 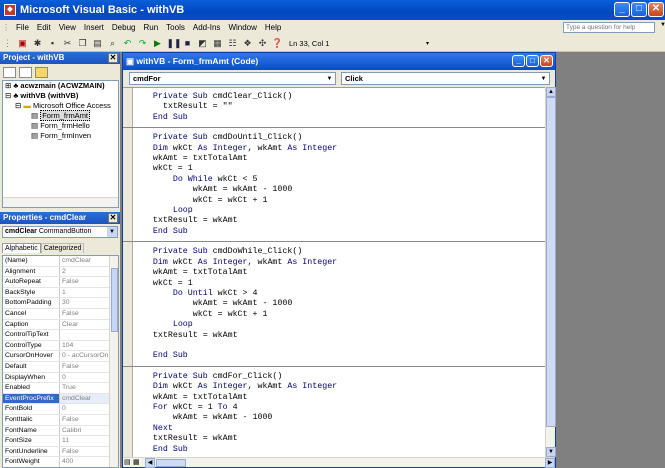 What do you see at coordinates (60, 325) in the screenshot?
I see `property-row: Caption Clear` at bounding box center [60, 325].